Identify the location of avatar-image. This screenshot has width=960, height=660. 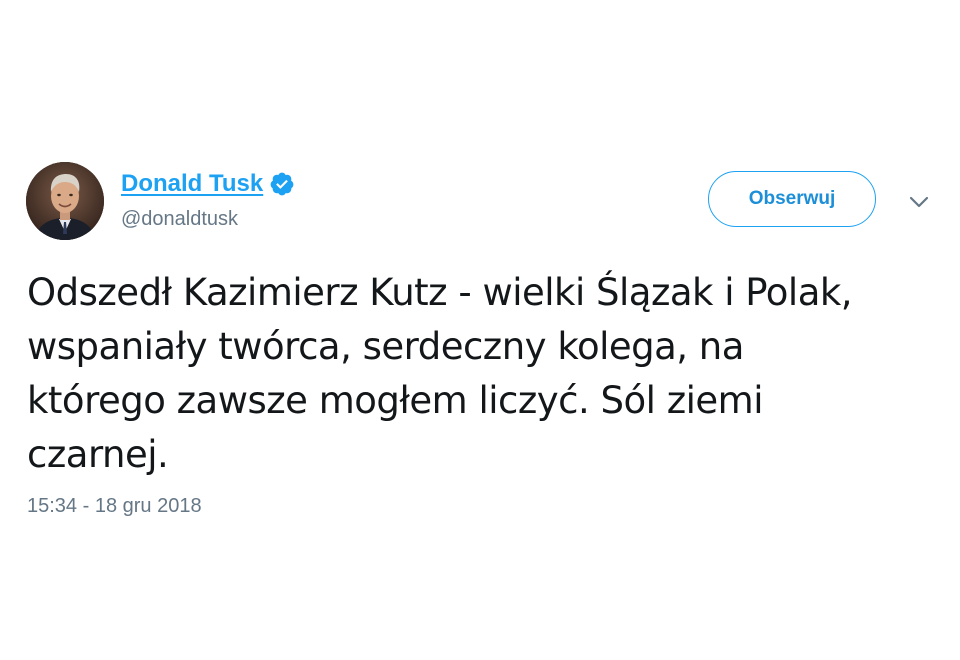
(65, 201).